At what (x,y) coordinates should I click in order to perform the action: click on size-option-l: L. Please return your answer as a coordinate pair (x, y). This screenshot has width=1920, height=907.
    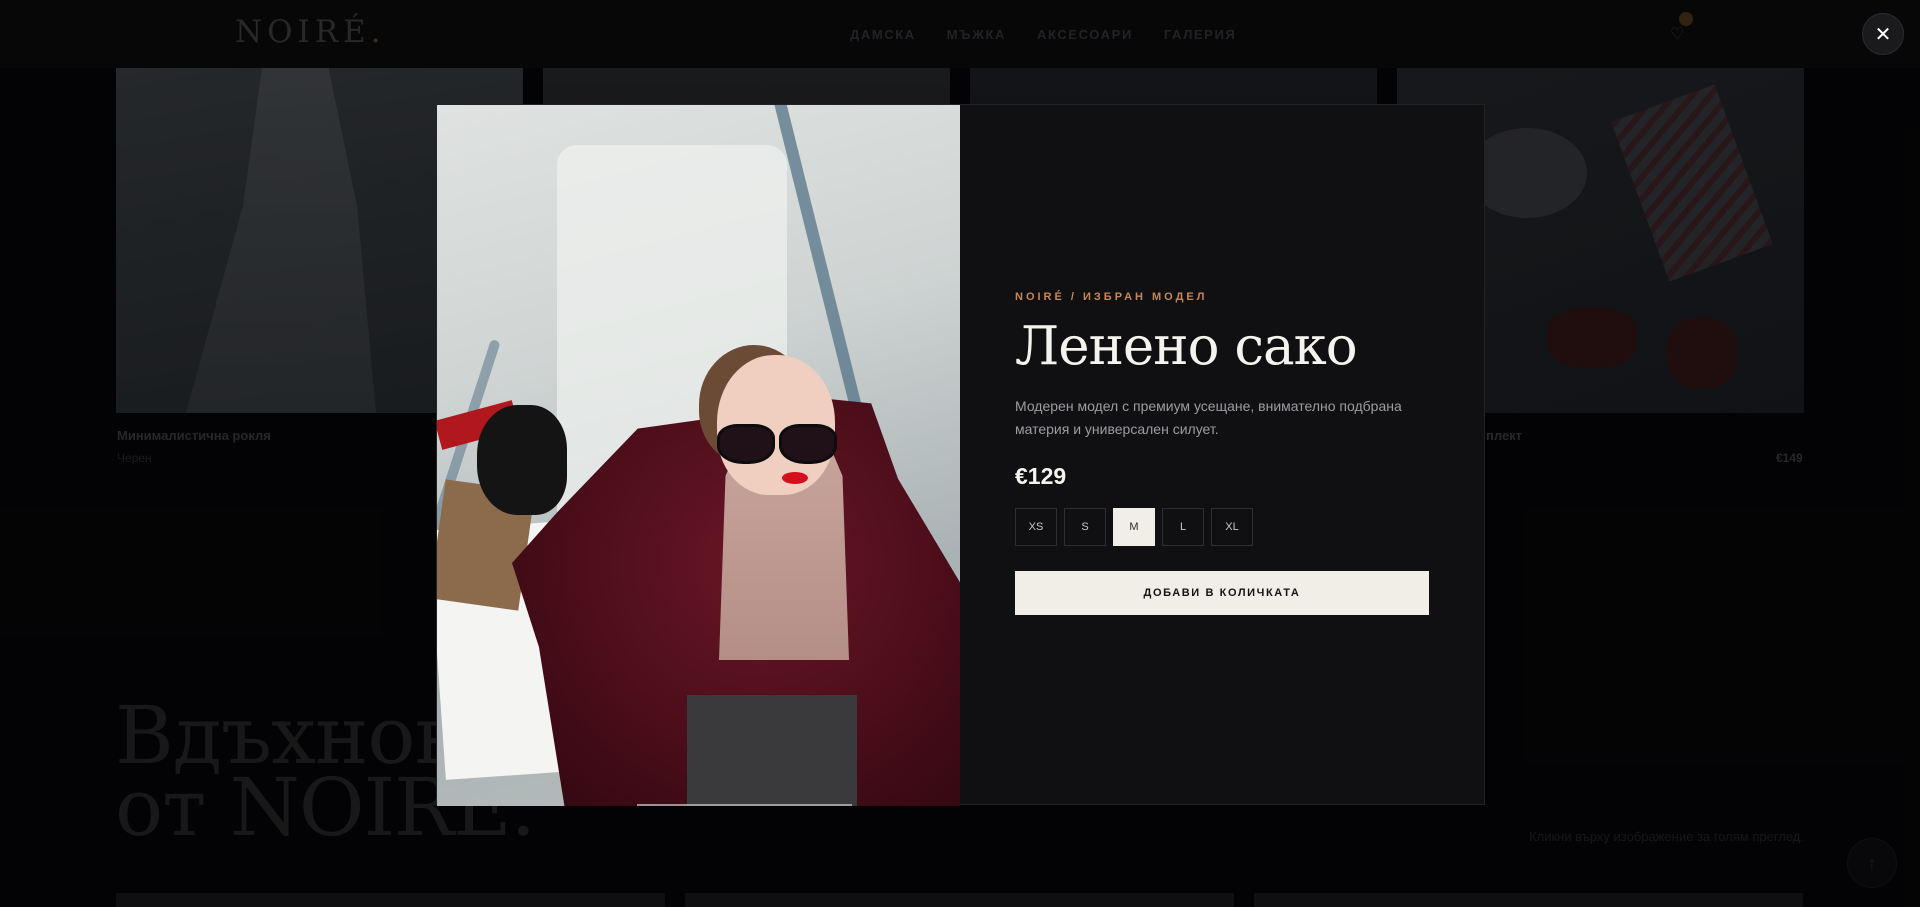
    Looking at the image, I should click on (1183, 527).